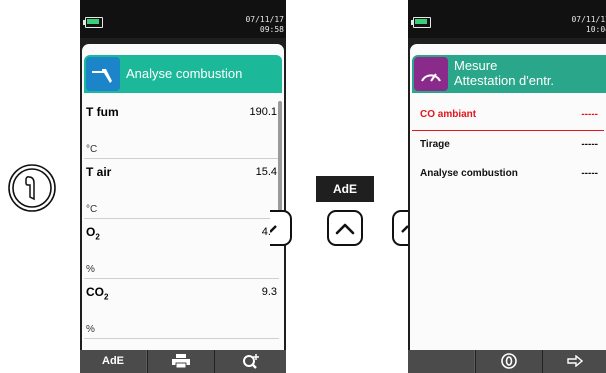 The height and width of the screenshot is (373, 606). Describe the element at coordinates (97, 293) in the screenshot. I see `measurement-name: CO2` at that location.